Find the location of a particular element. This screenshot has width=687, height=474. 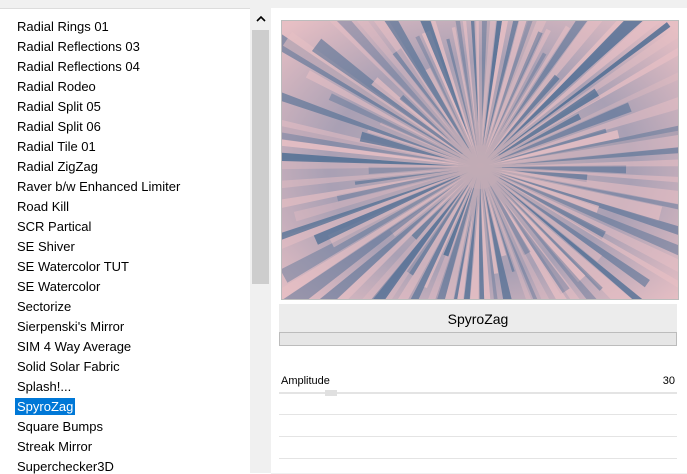

list-item: Superchecker3D is located at coordinates (125, 465).